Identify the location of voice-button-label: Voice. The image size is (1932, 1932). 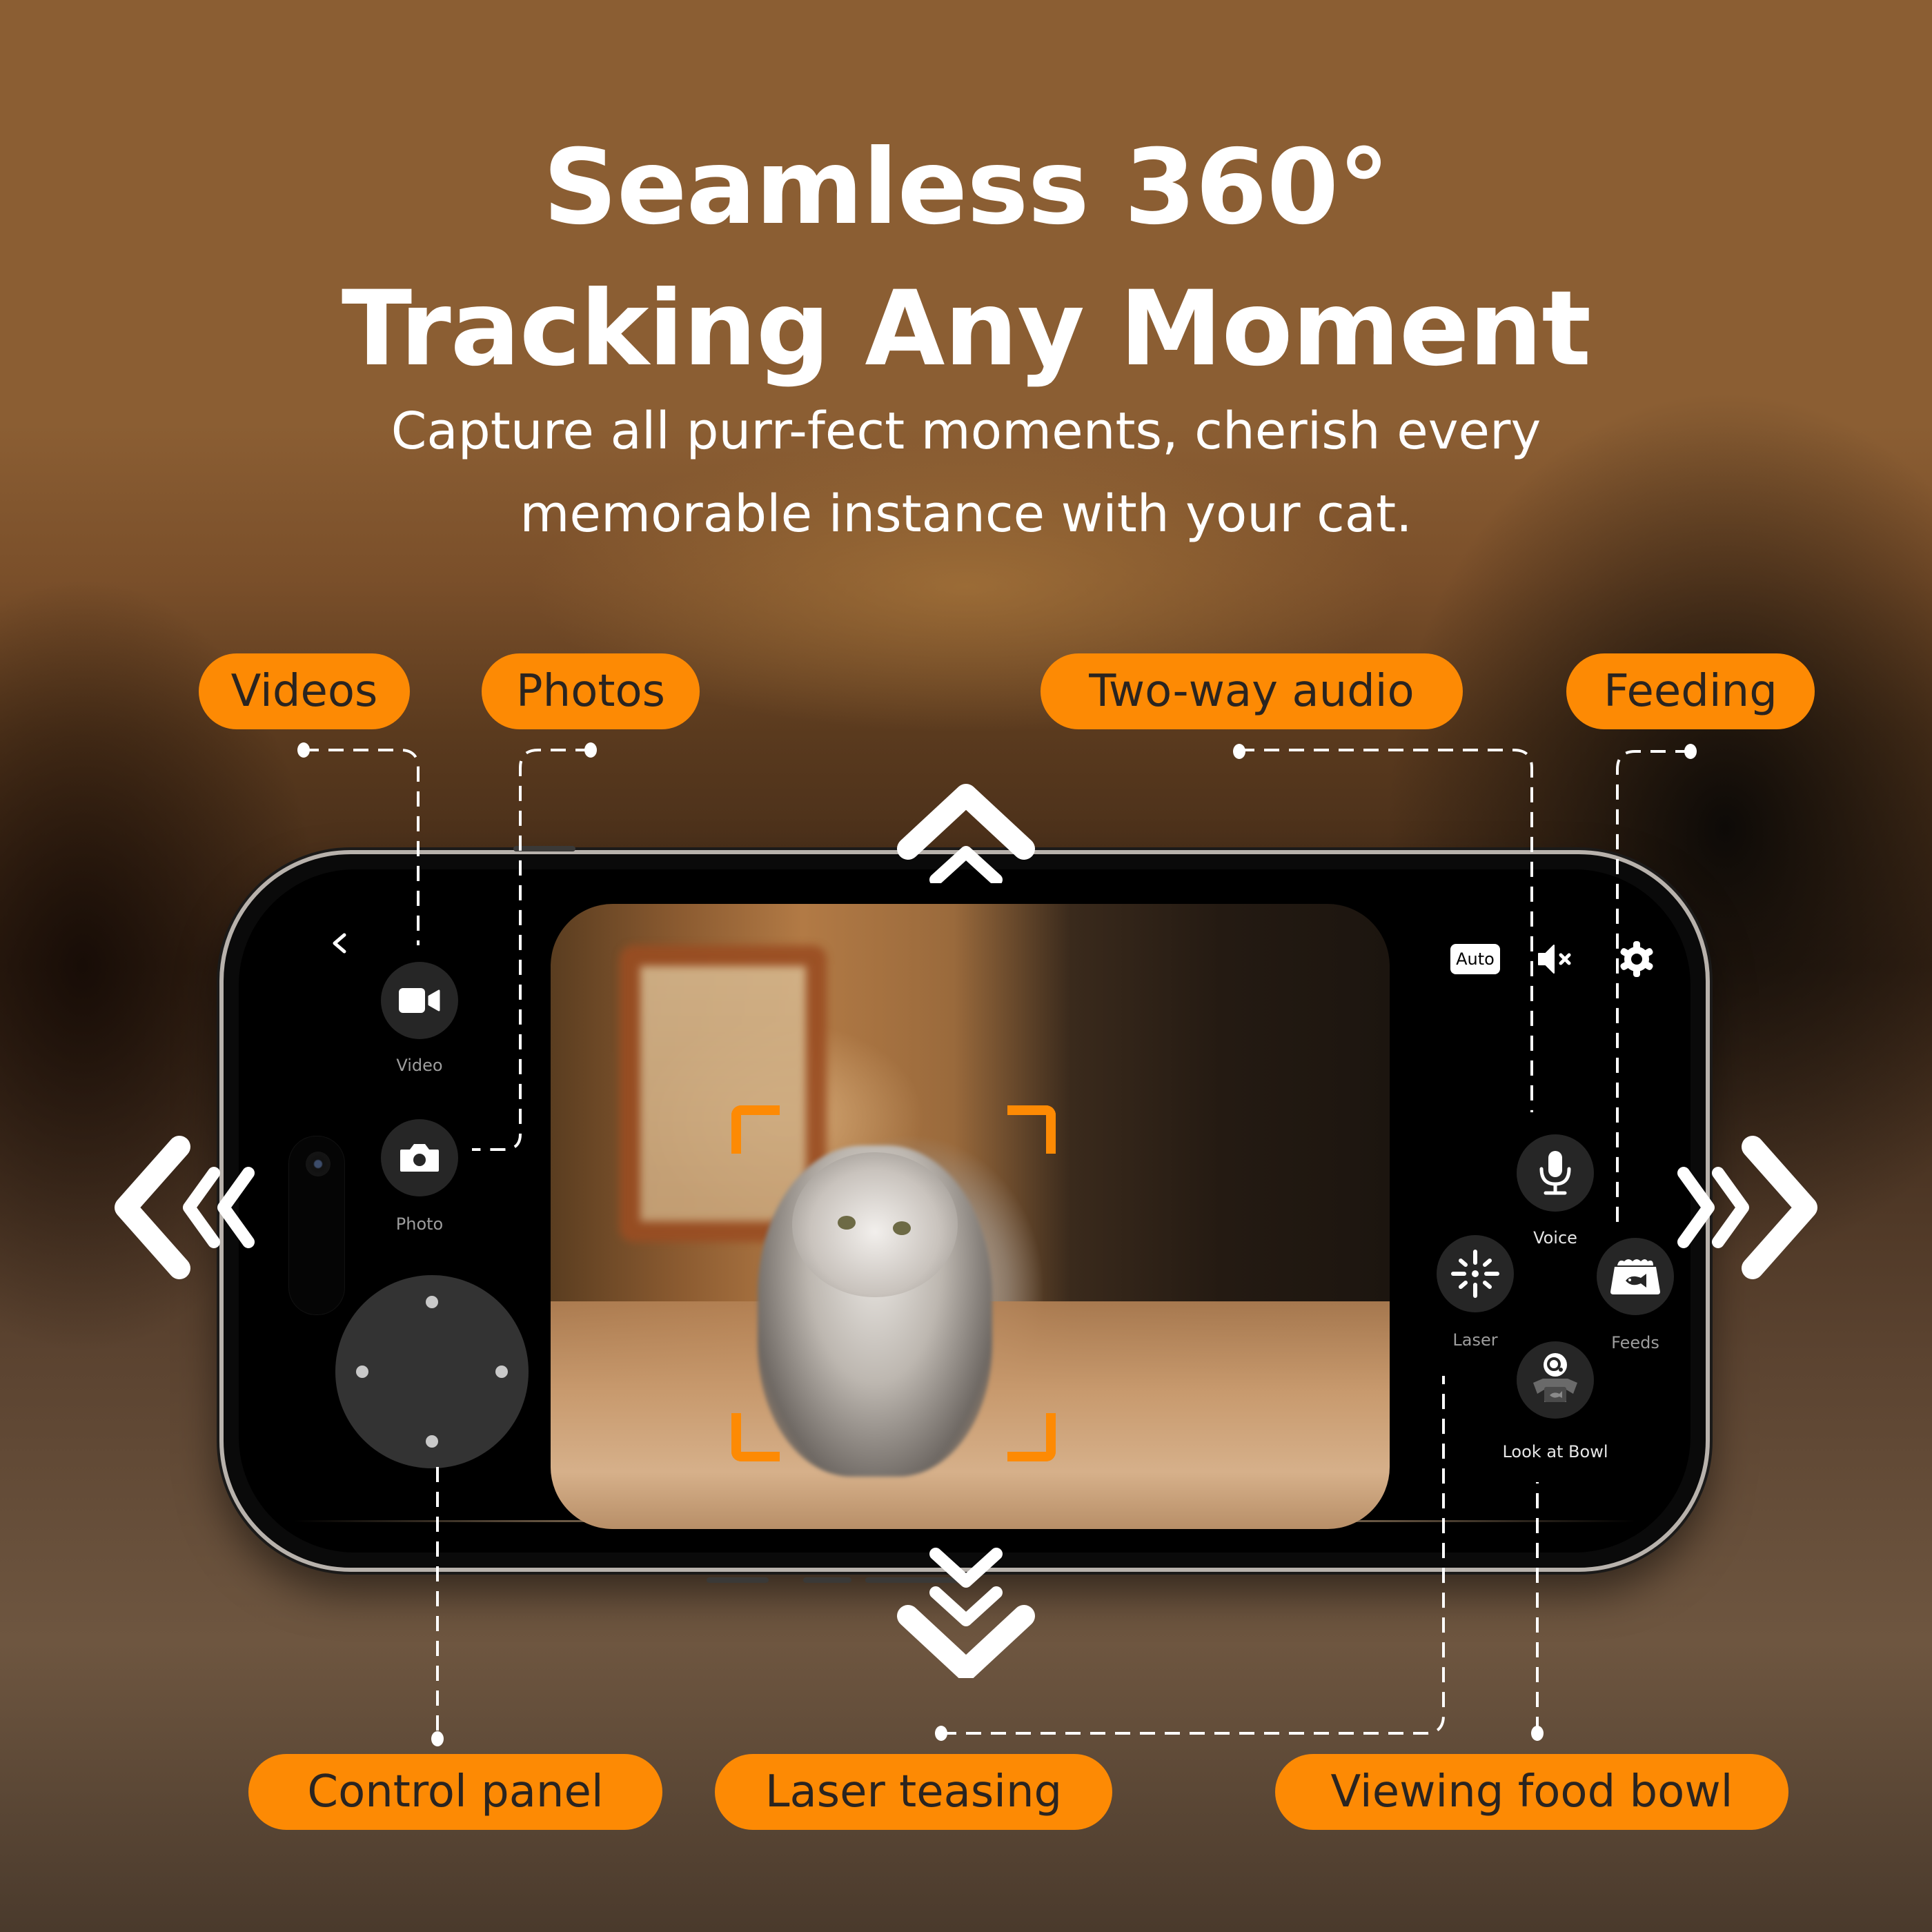
(1555, 1238).